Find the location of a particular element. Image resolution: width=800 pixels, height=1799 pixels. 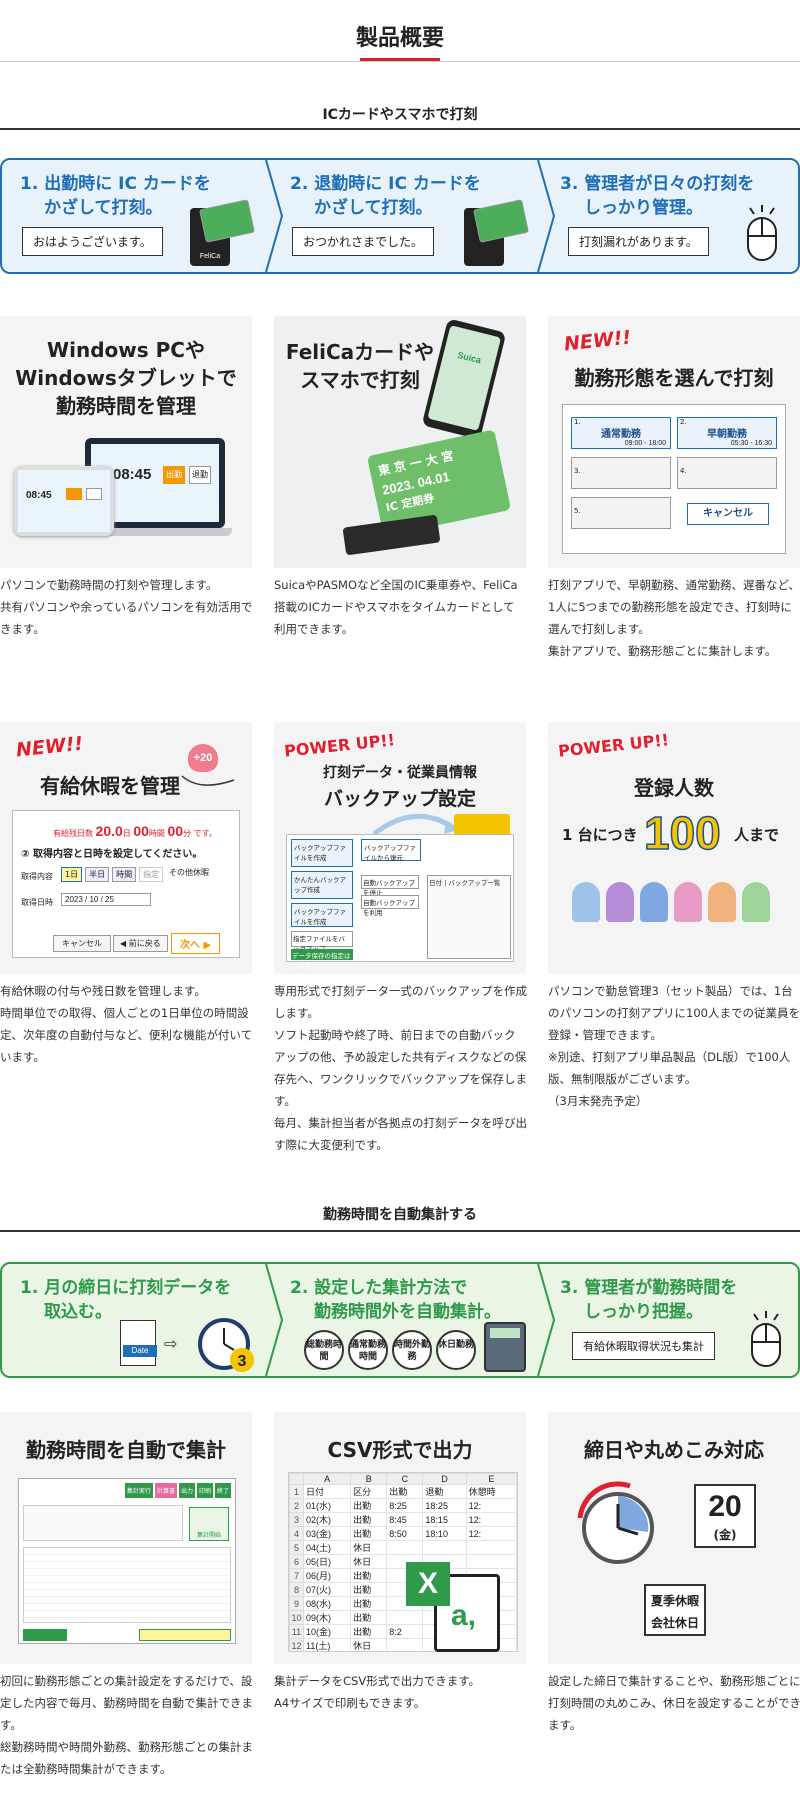

back-button: ◀ 前に戻る is located at coordinates (140, 943).